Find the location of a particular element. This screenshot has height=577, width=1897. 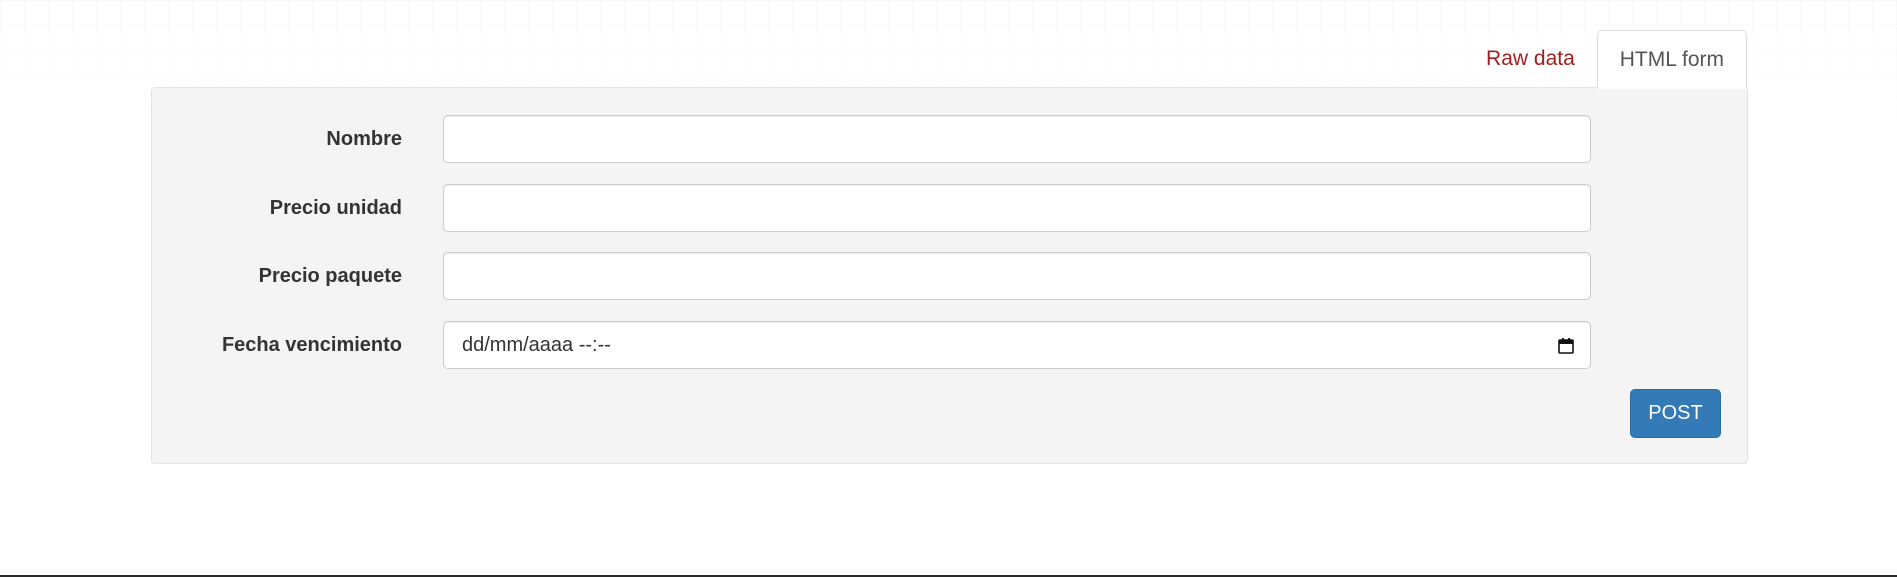

precio-paquete-label: Precio paquete is located at coordinates (330, 276).